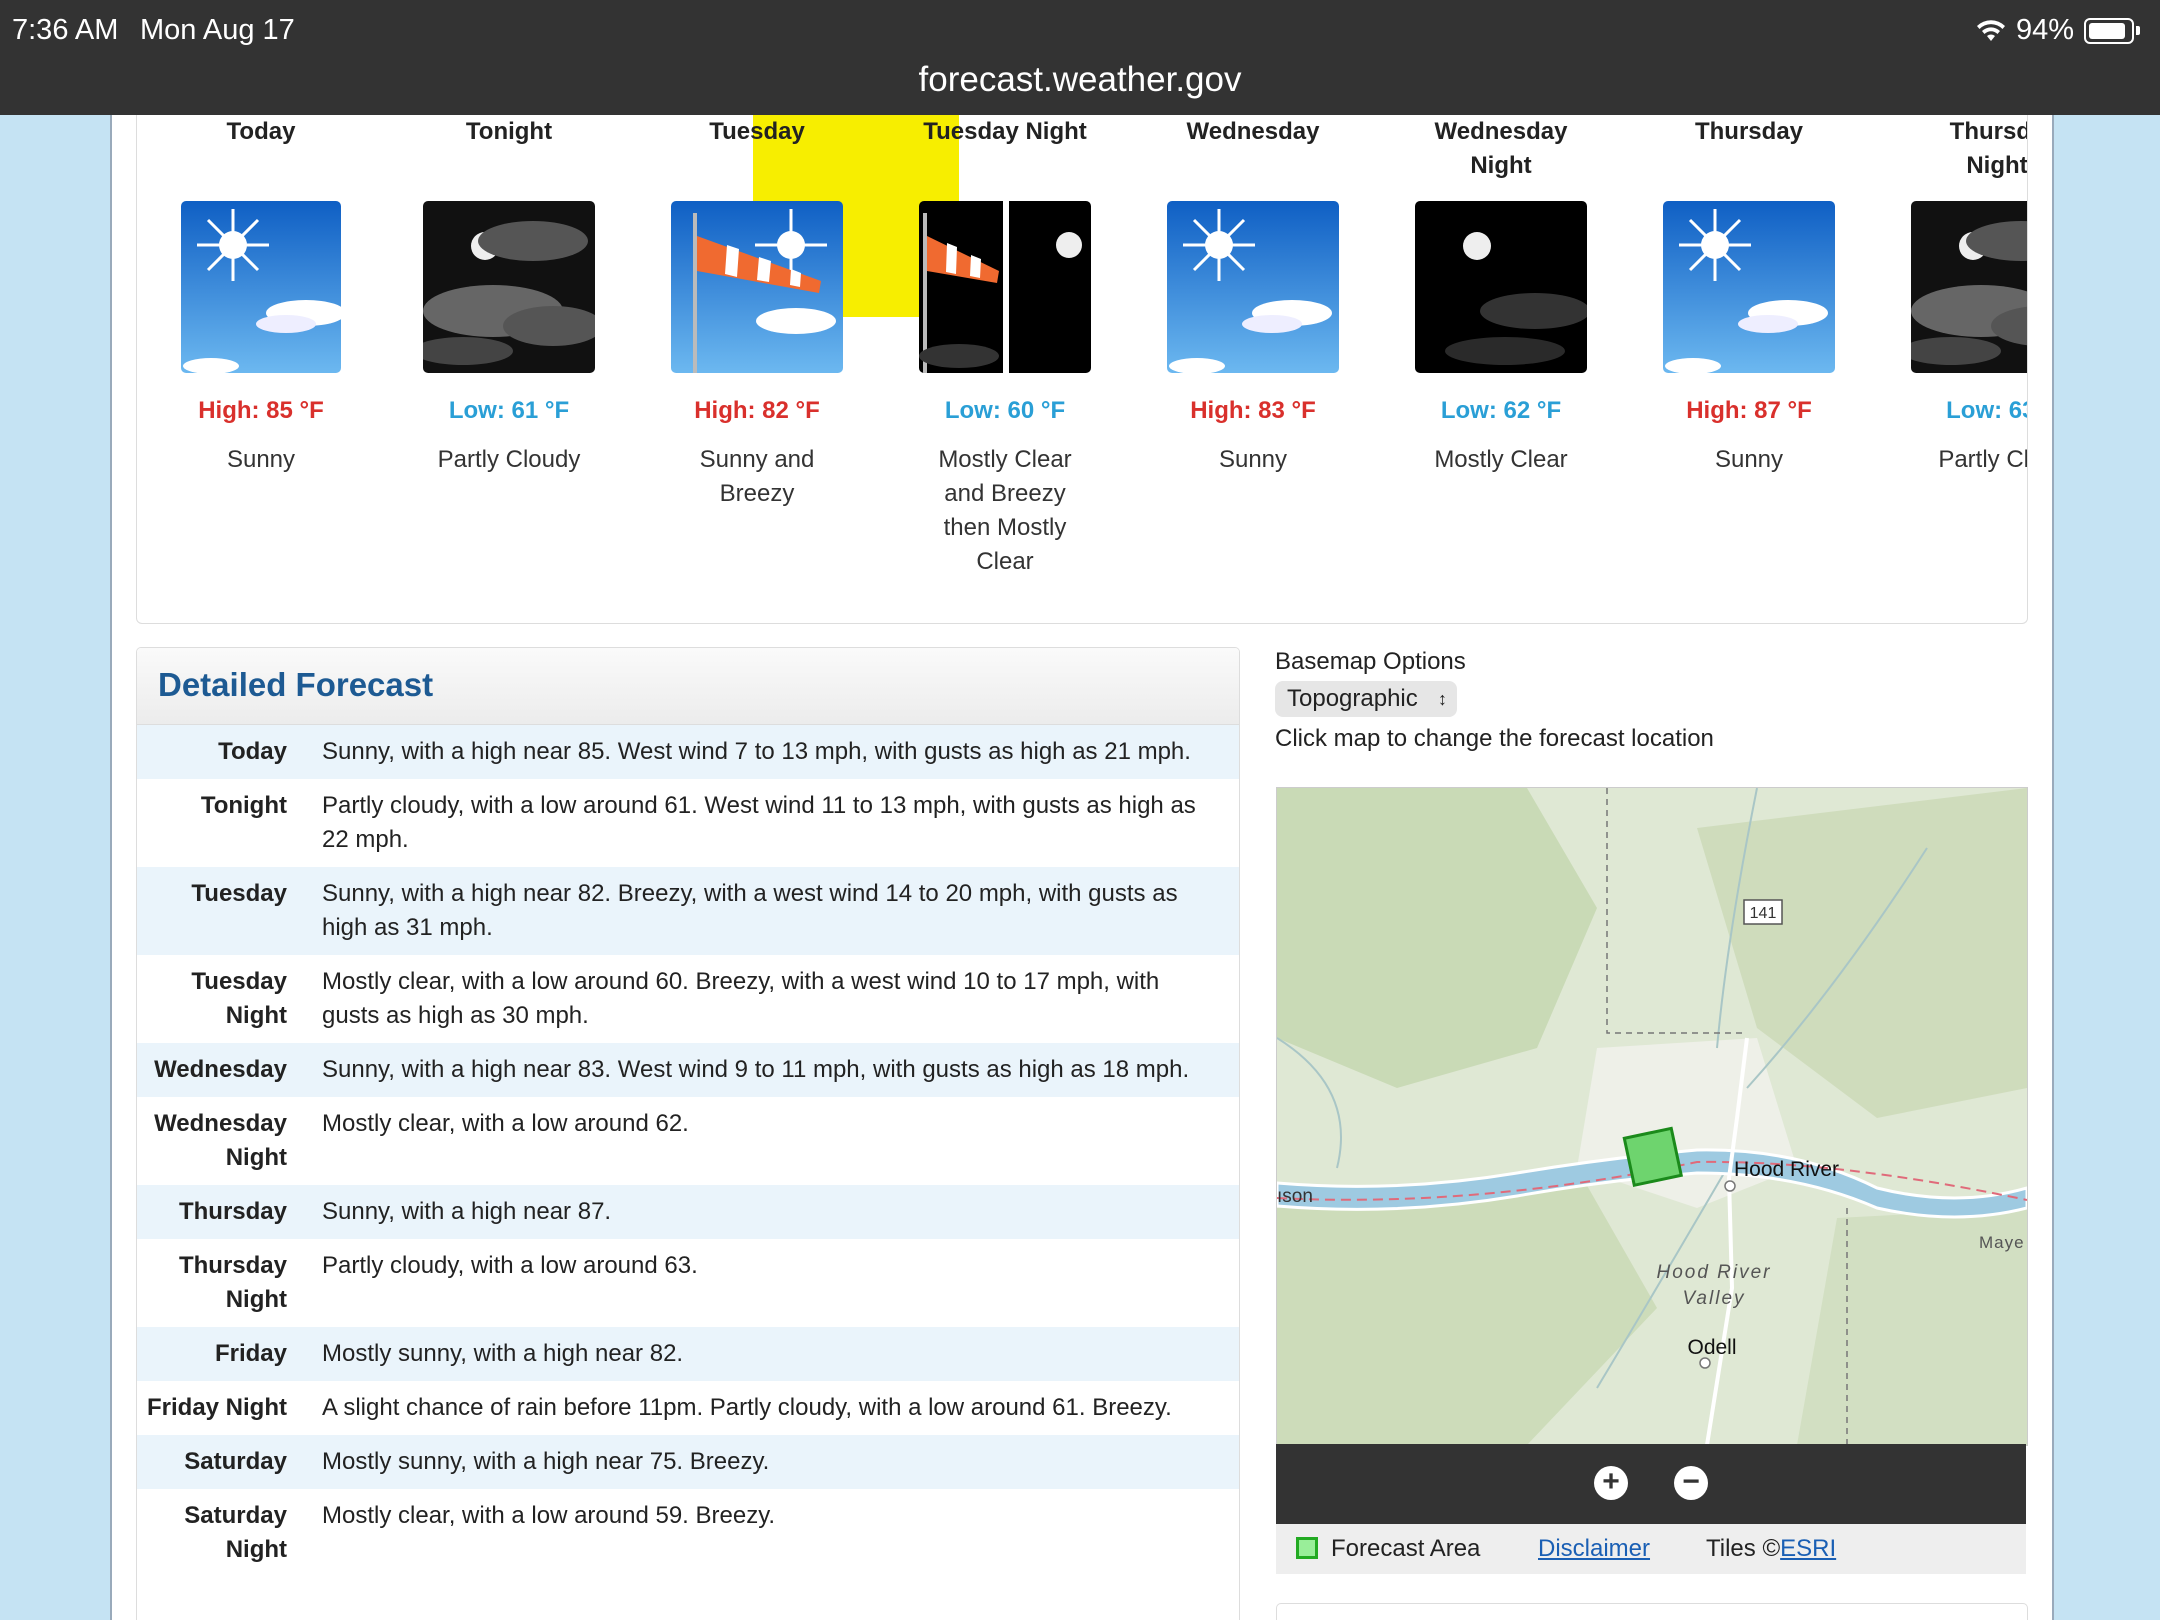 The width and height of the screenshot is (2160, 1620). What do you see at coordinates (212, 1408) in the screenshot?
I see `row-period-label: Friday Night` at bounding box center [212, 1408].